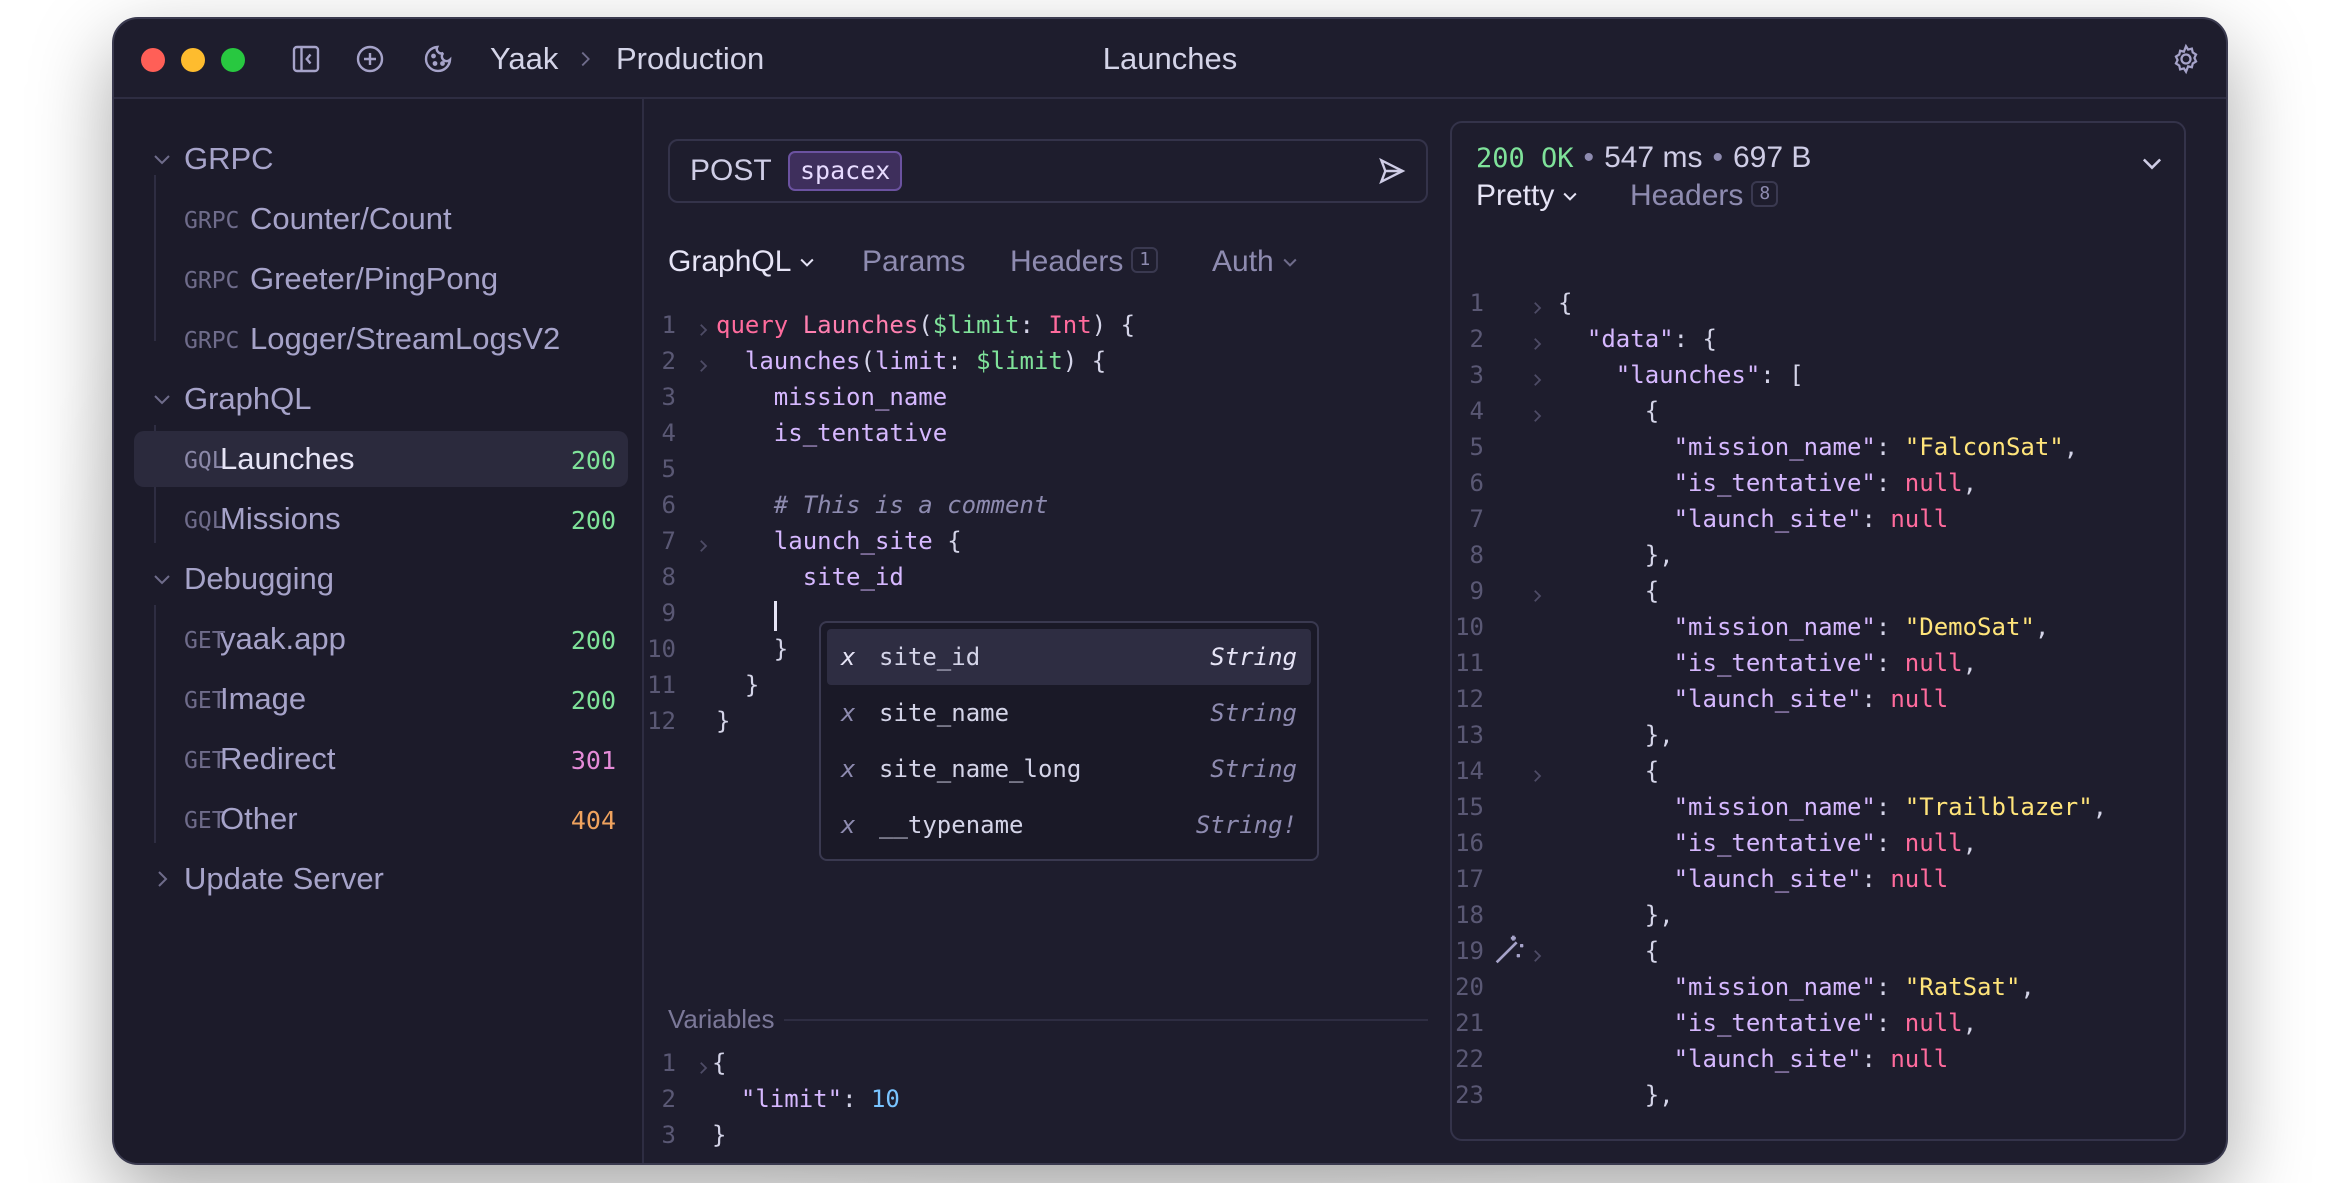 Image resolution: width=2340 pixels, height=1183 pixels. Describe the element at coordinates (860, 397) in the screenshot. I see `code-line: mission_name` at that location.